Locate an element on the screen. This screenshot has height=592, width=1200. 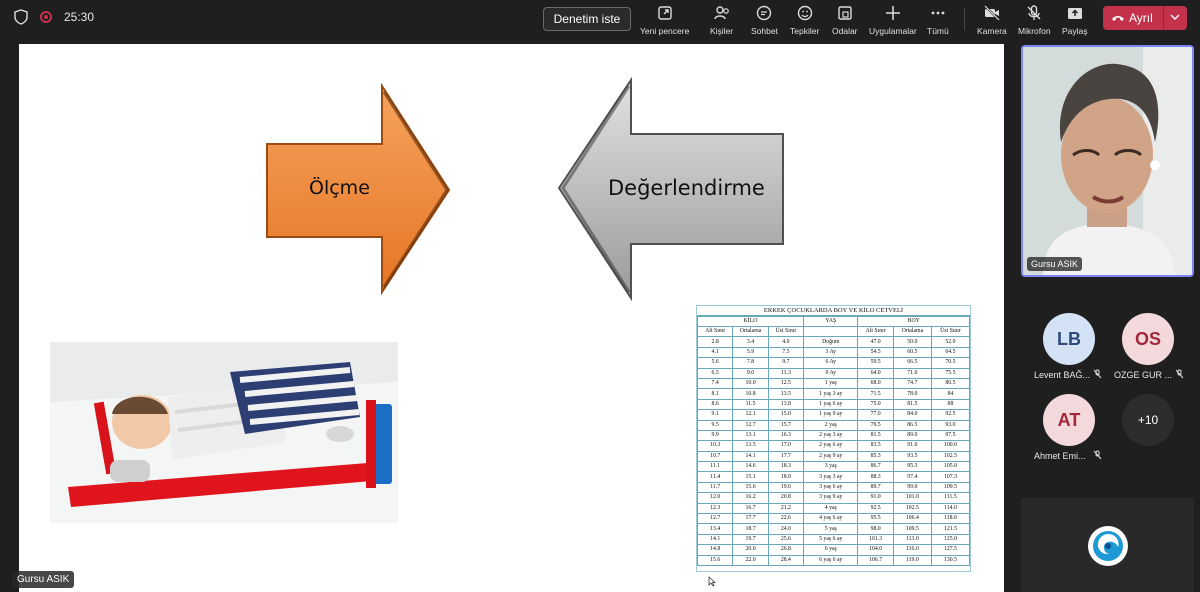
rooms-icon is located at coordinates (845, 13).